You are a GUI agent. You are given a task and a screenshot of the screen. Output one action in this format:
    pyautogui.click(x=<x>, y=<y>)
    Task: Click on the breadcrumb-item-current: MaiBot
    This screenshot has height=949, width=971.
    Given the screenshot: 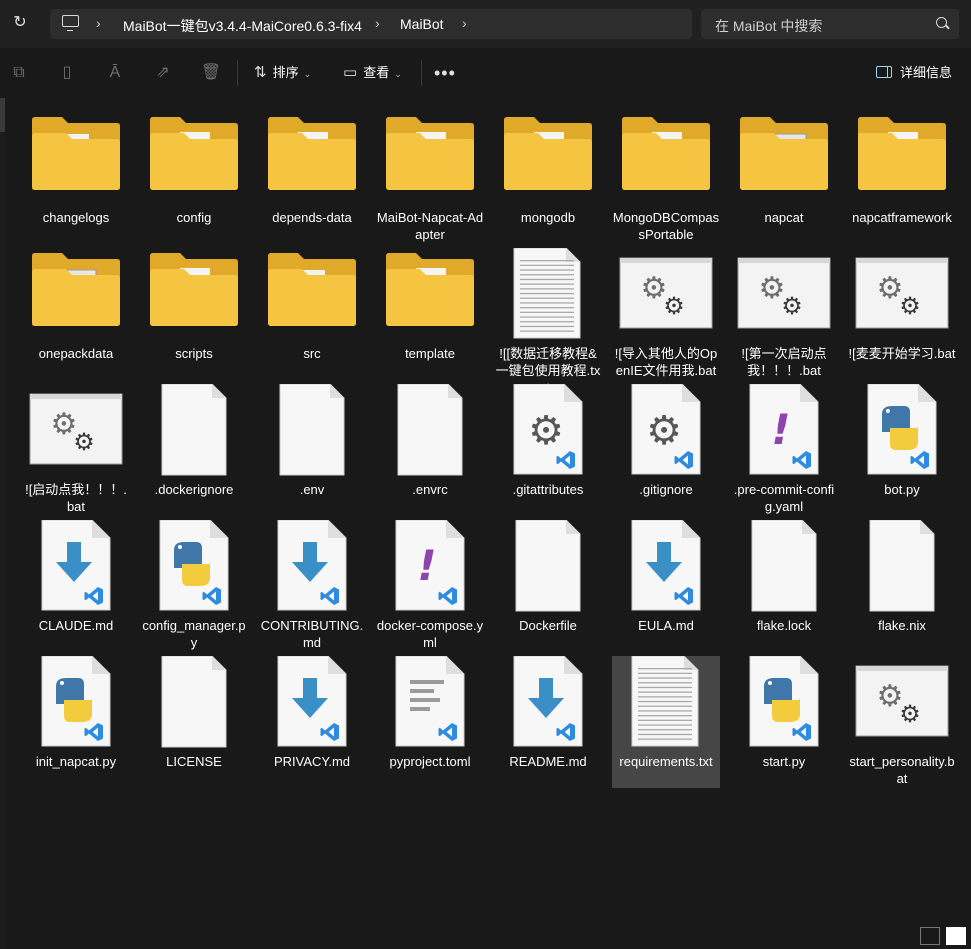 What is the action you would take?
    pyautogui.click(x=422, y=24)
    